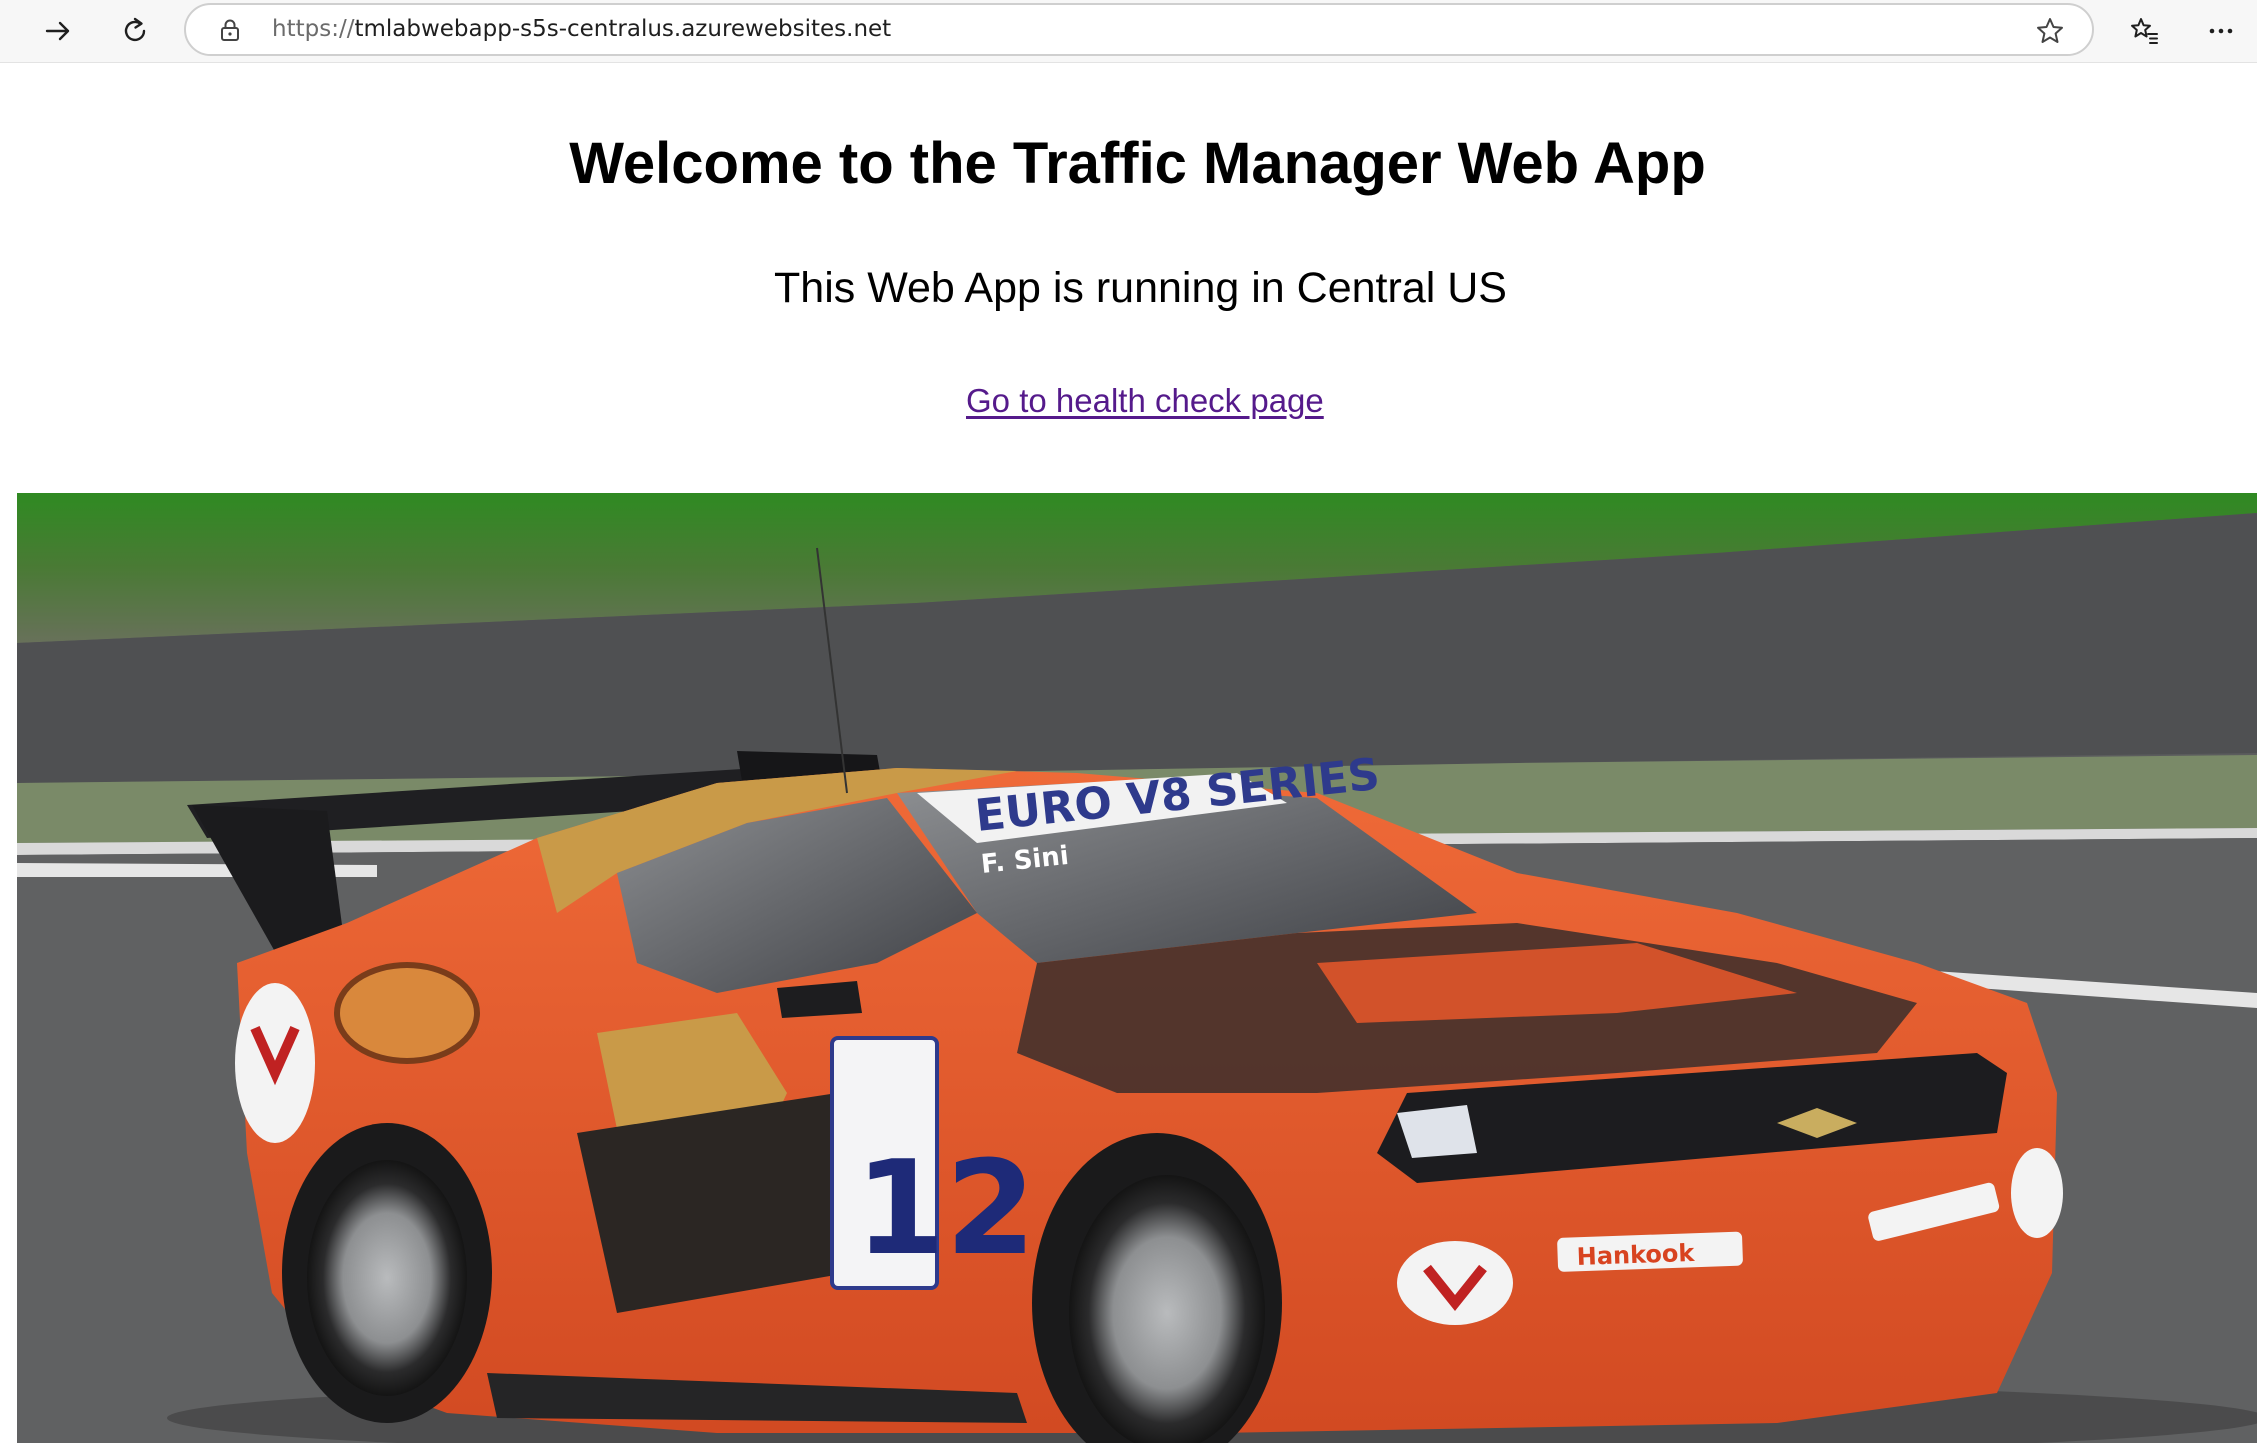  I want to click on forward-button, so click(58, 31).